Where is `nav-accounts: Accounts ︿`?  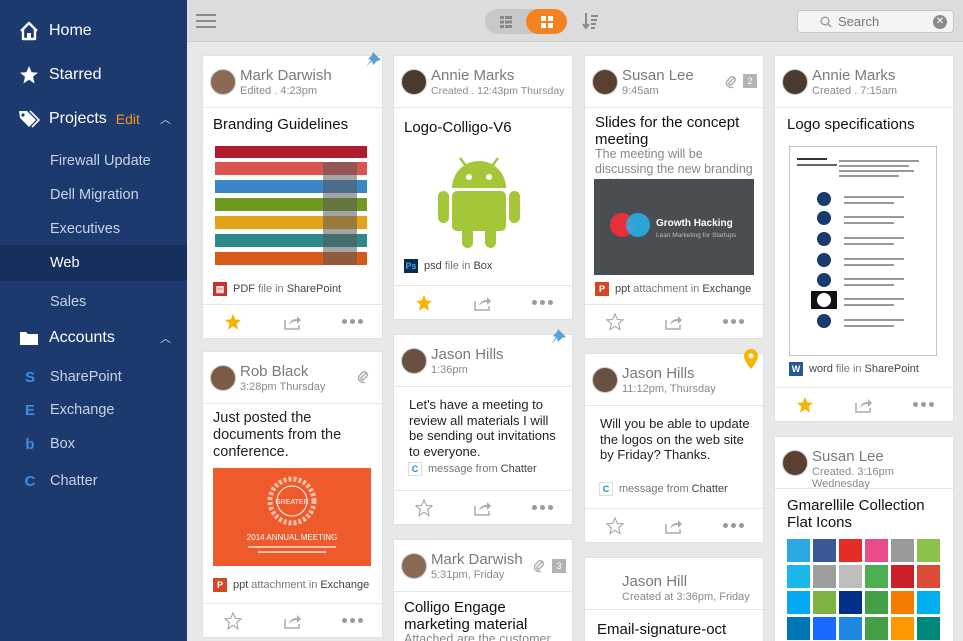
nav-accounts: Accounts ︿ is located at coordinates (93, 338).